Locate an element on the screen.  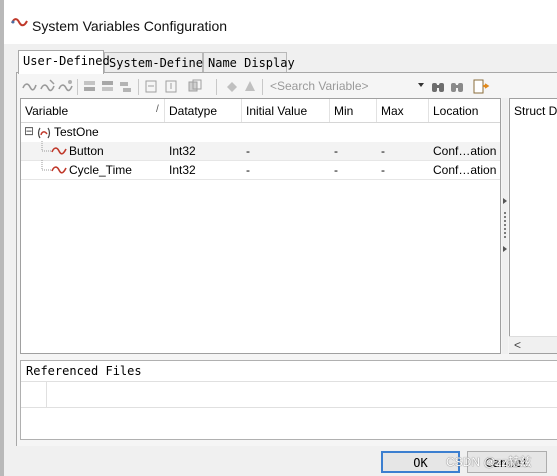
copy-icon is located at coordinates (195, 86).